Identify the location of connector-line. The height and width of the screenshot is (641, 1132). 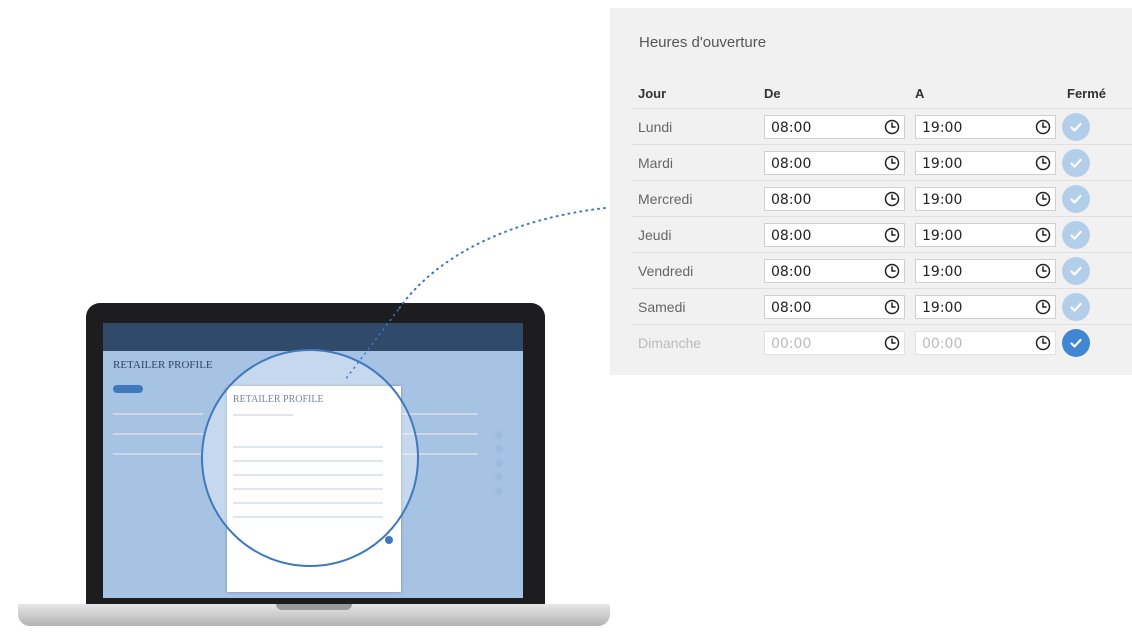
(475, 294).